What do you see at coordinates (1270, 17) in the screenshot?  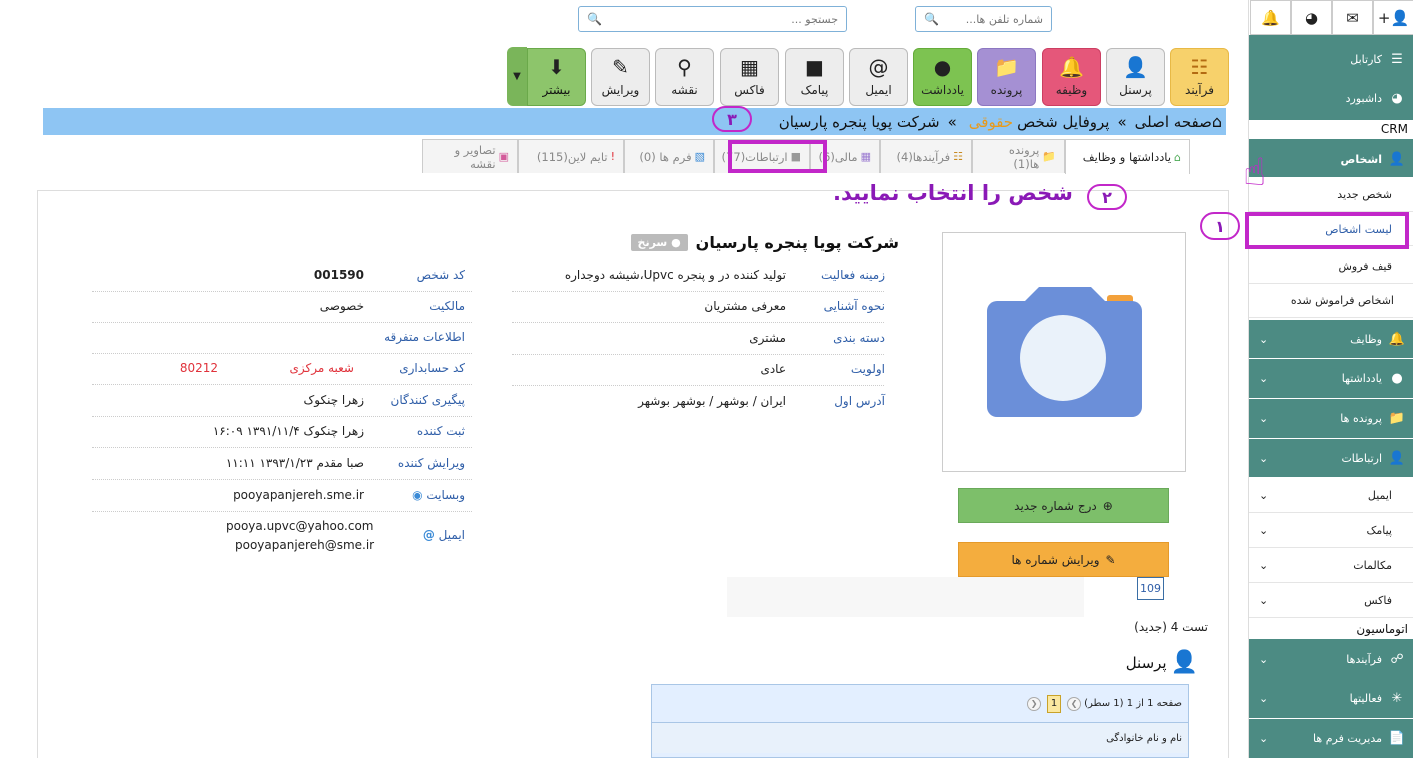 I see `notification-bell-icon: 🔔` at bounding box center [1270, 17].